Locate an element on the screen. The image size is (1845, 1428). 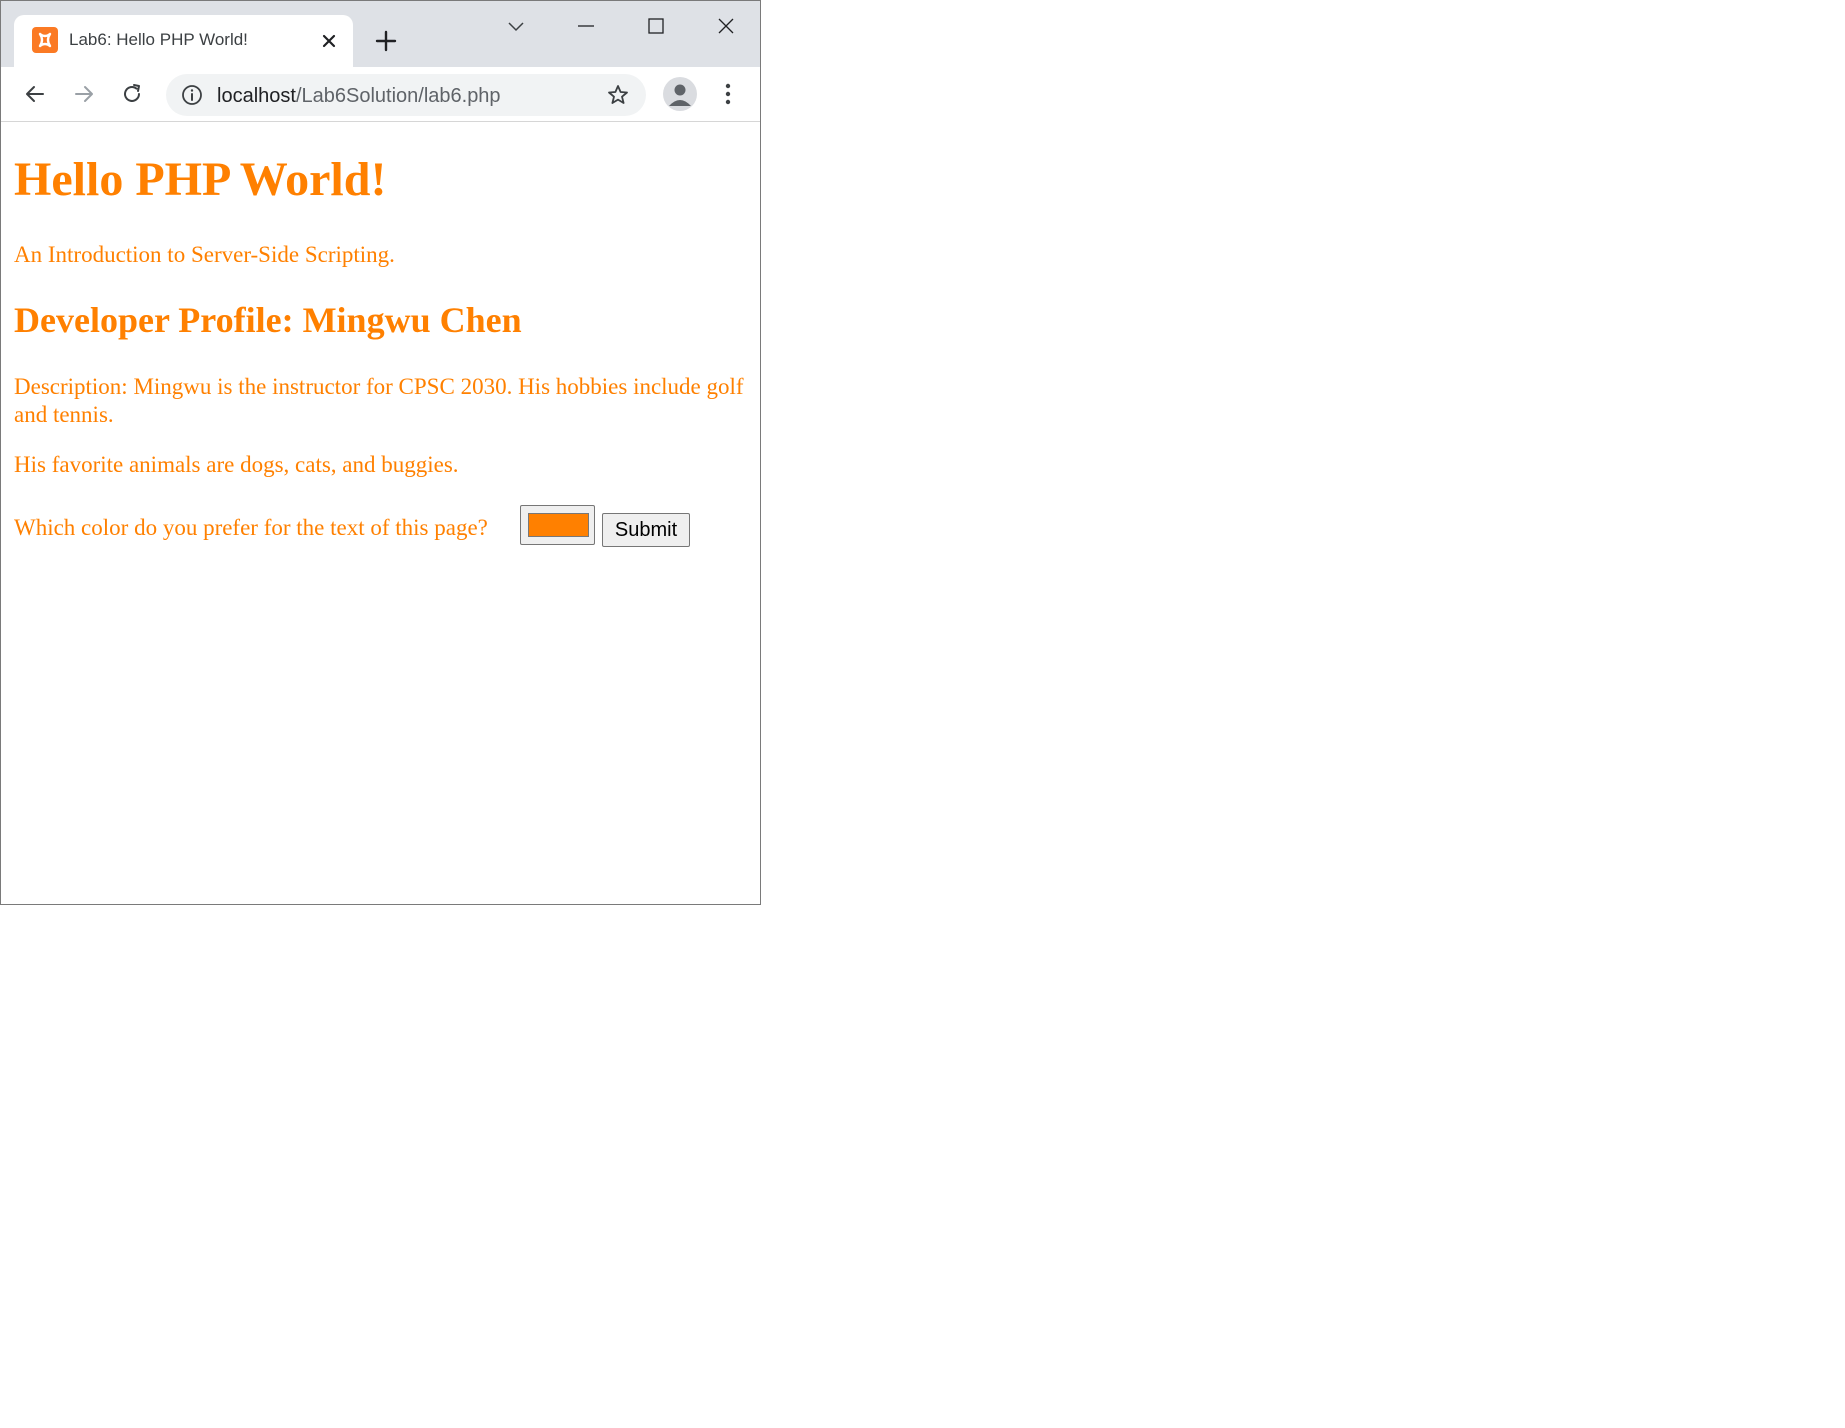
color-picker-input is located at coordinates (557, 525).